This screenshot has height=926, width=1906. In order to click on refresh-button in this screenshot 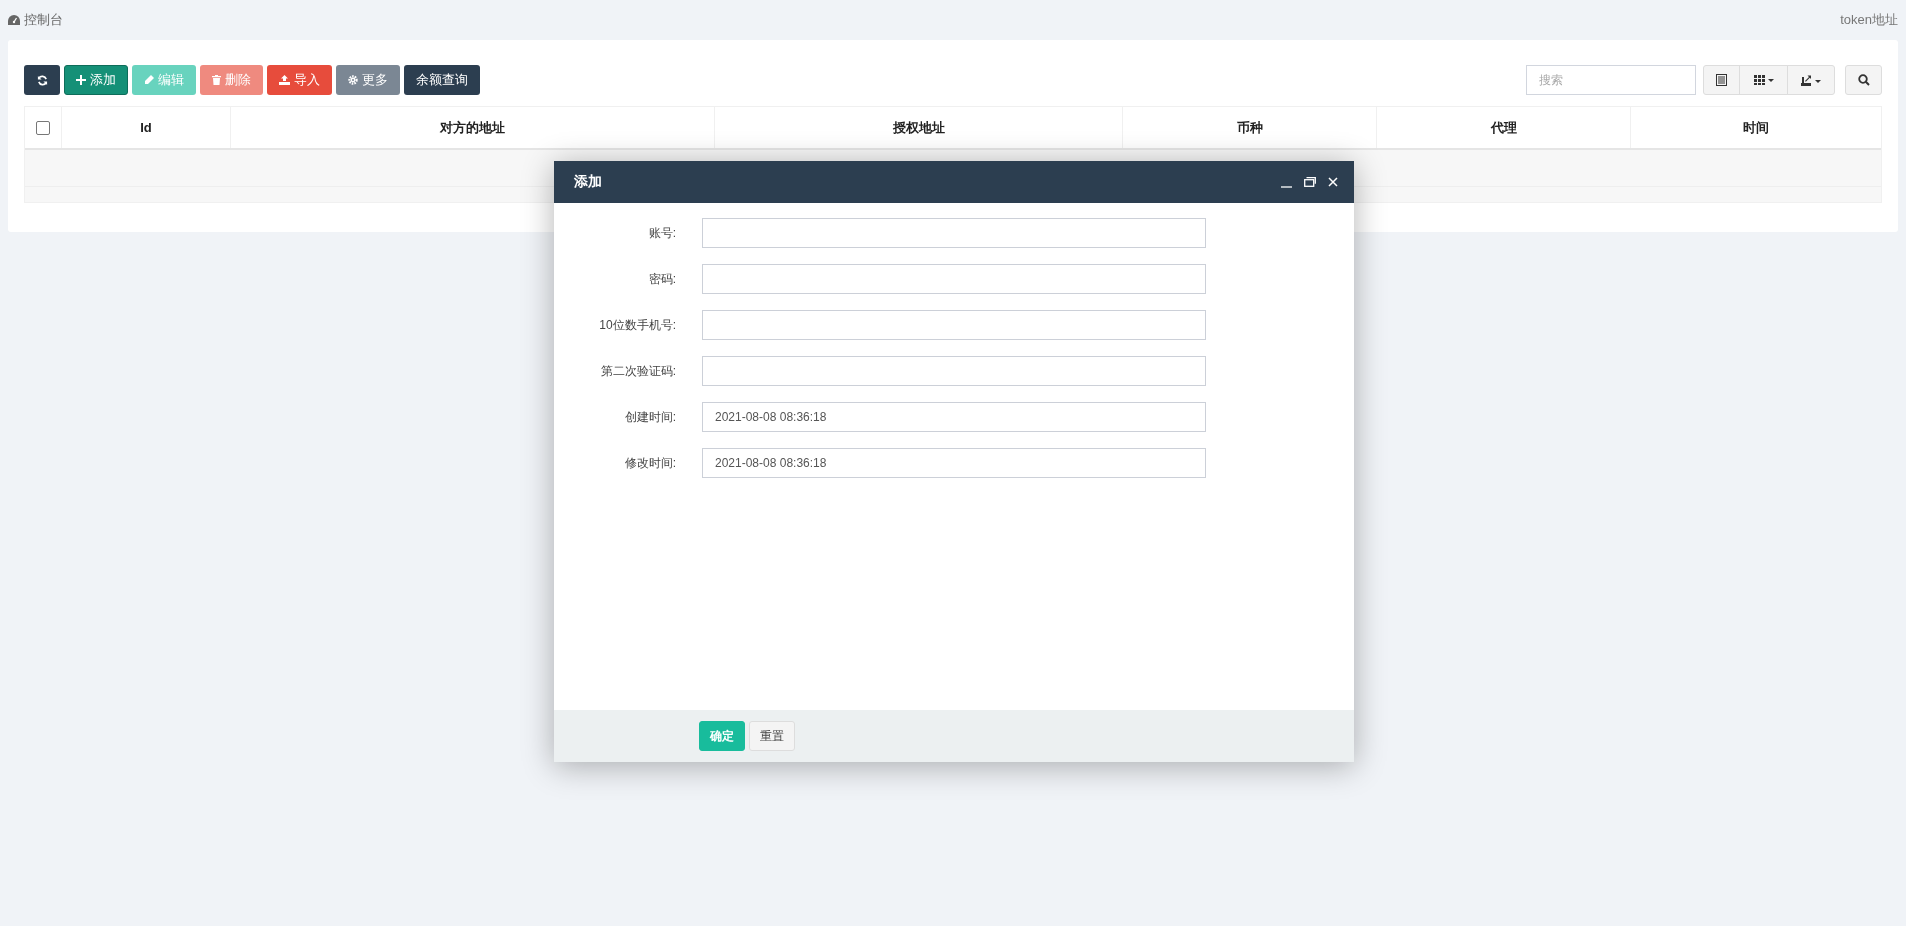, I will do `click(42, 80)`.